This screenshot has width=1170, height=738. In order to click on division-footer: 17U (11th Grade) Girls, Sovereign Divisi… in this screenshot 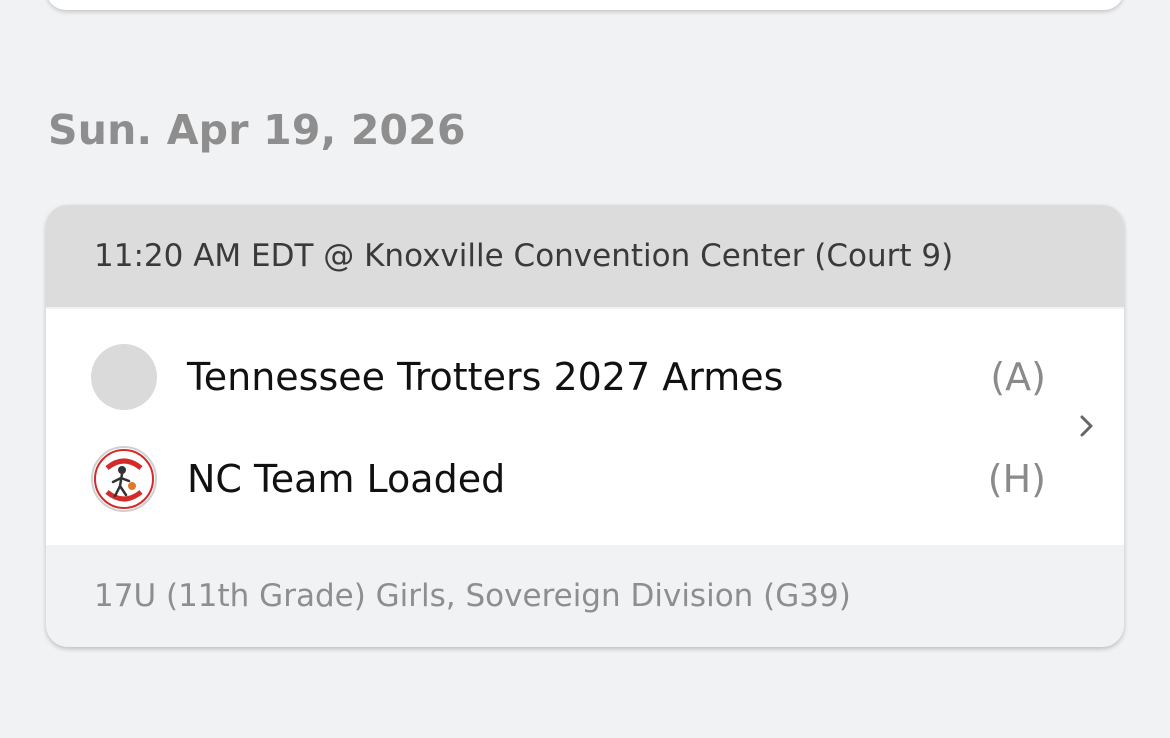, I will do `click(585, 596)`.